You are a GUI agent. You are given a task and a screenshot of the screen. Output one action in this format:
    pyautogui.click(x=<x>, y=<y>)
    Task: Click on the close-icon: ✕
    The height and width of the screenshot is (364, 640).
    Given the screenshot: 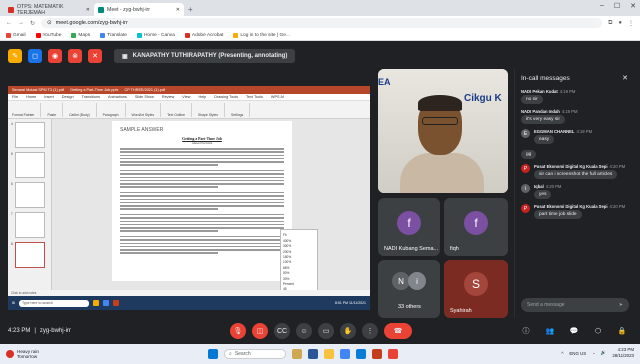 What is the action you would take?
    pyautogui.click(x=625, y=78)
    